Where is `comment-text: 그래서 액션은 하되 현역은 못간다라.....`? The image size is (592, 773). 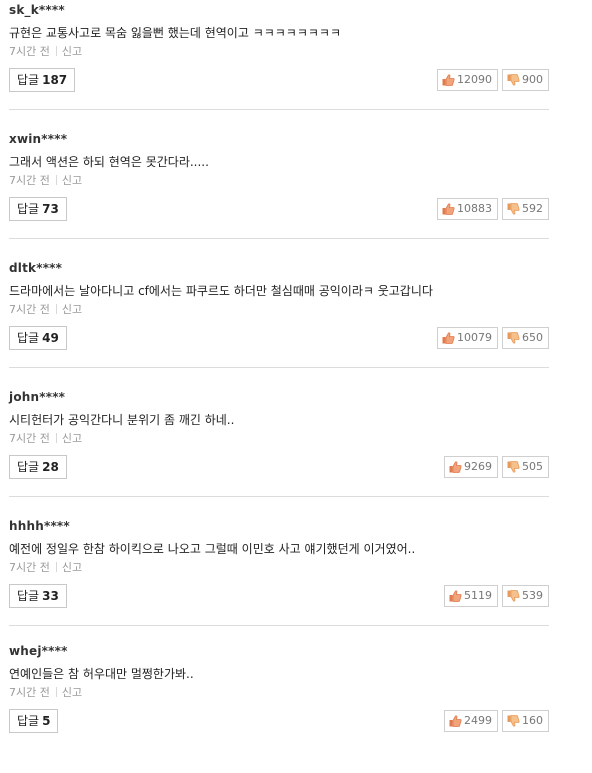 comment-text: 그래서 액션은 하되 현역은 못간다라..... is located at coordinates (109, 162).